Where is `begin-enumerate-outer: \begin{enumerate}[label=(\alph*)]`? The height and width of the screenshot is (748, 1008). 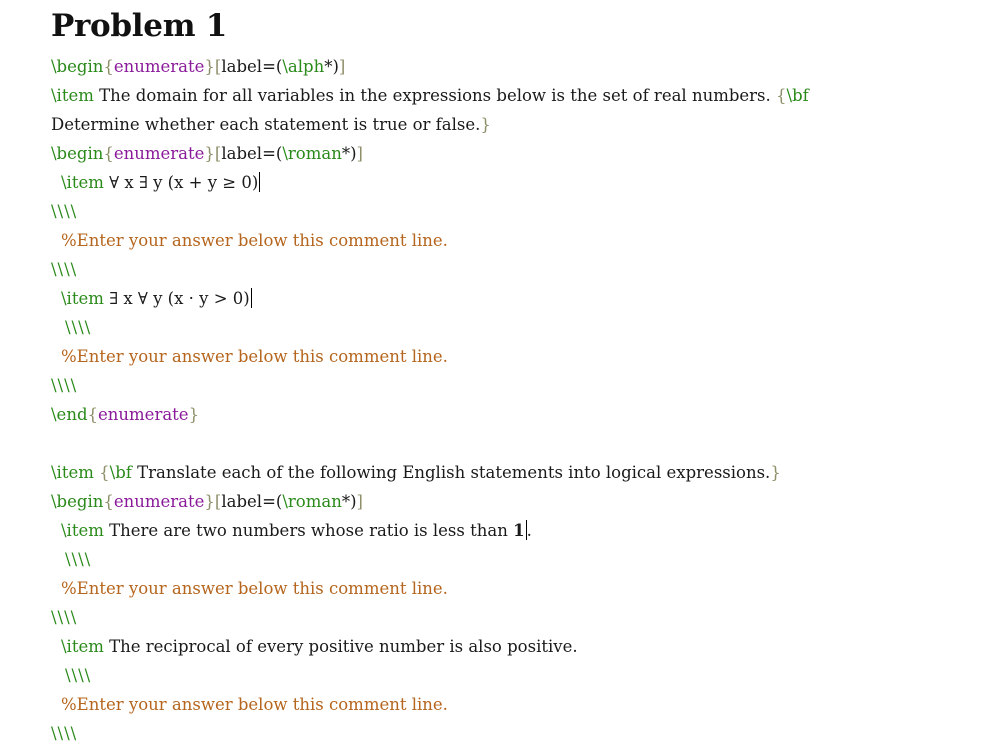 begin-enumerate-outer: \begin{enumerate}[label=(\alph*)] is located at coordinates (521, 66).